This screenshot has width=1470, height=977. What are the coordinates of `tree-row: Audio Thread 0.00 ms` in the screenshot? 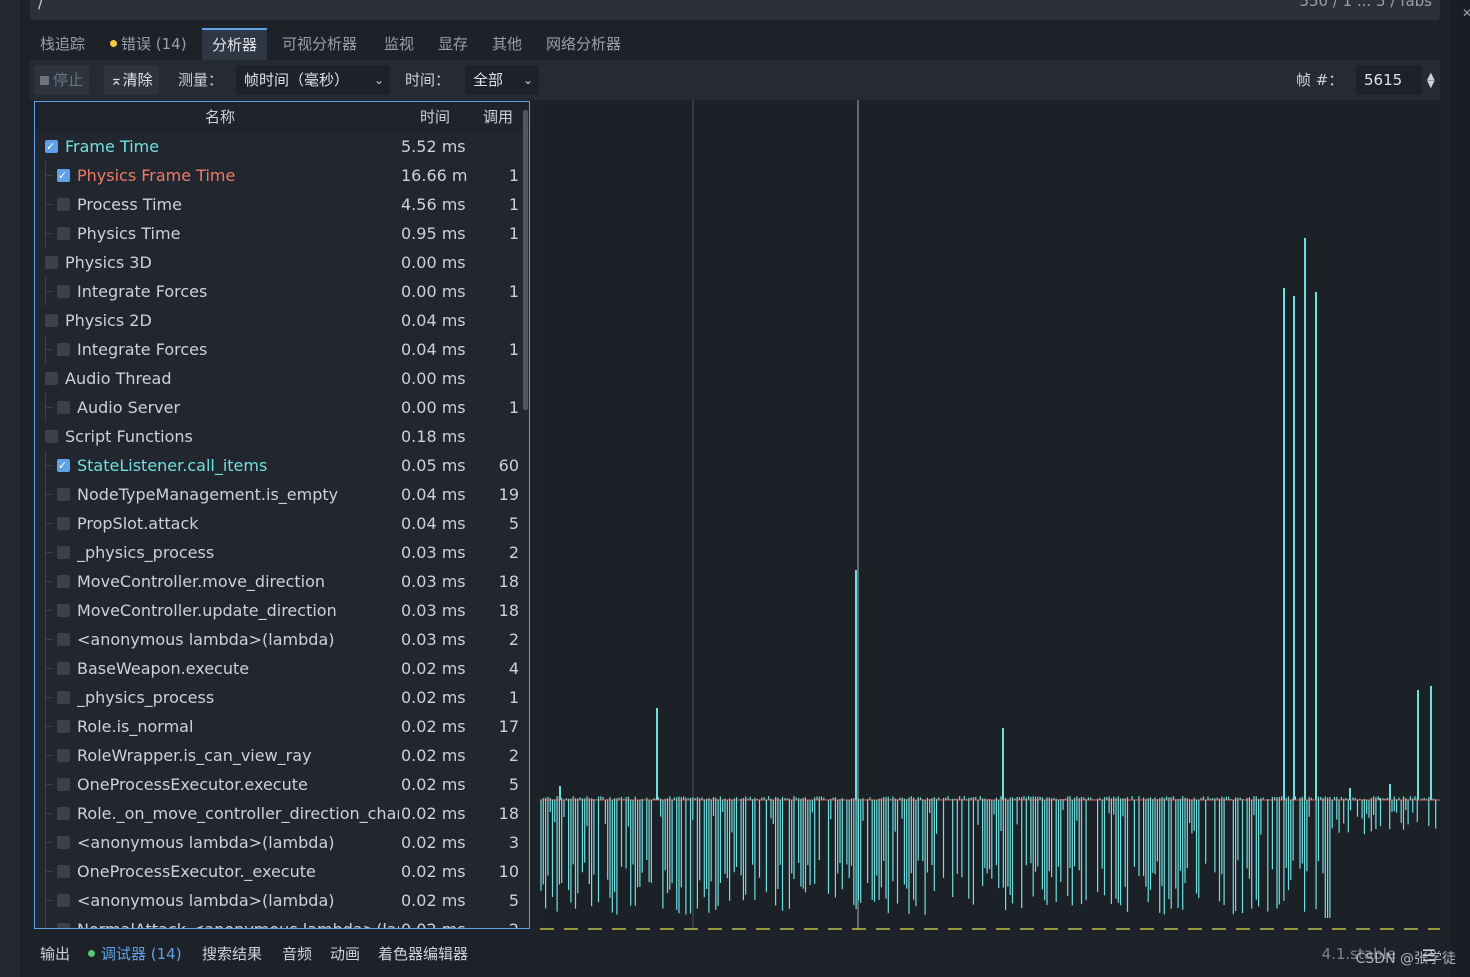 It's located at (278, 378).